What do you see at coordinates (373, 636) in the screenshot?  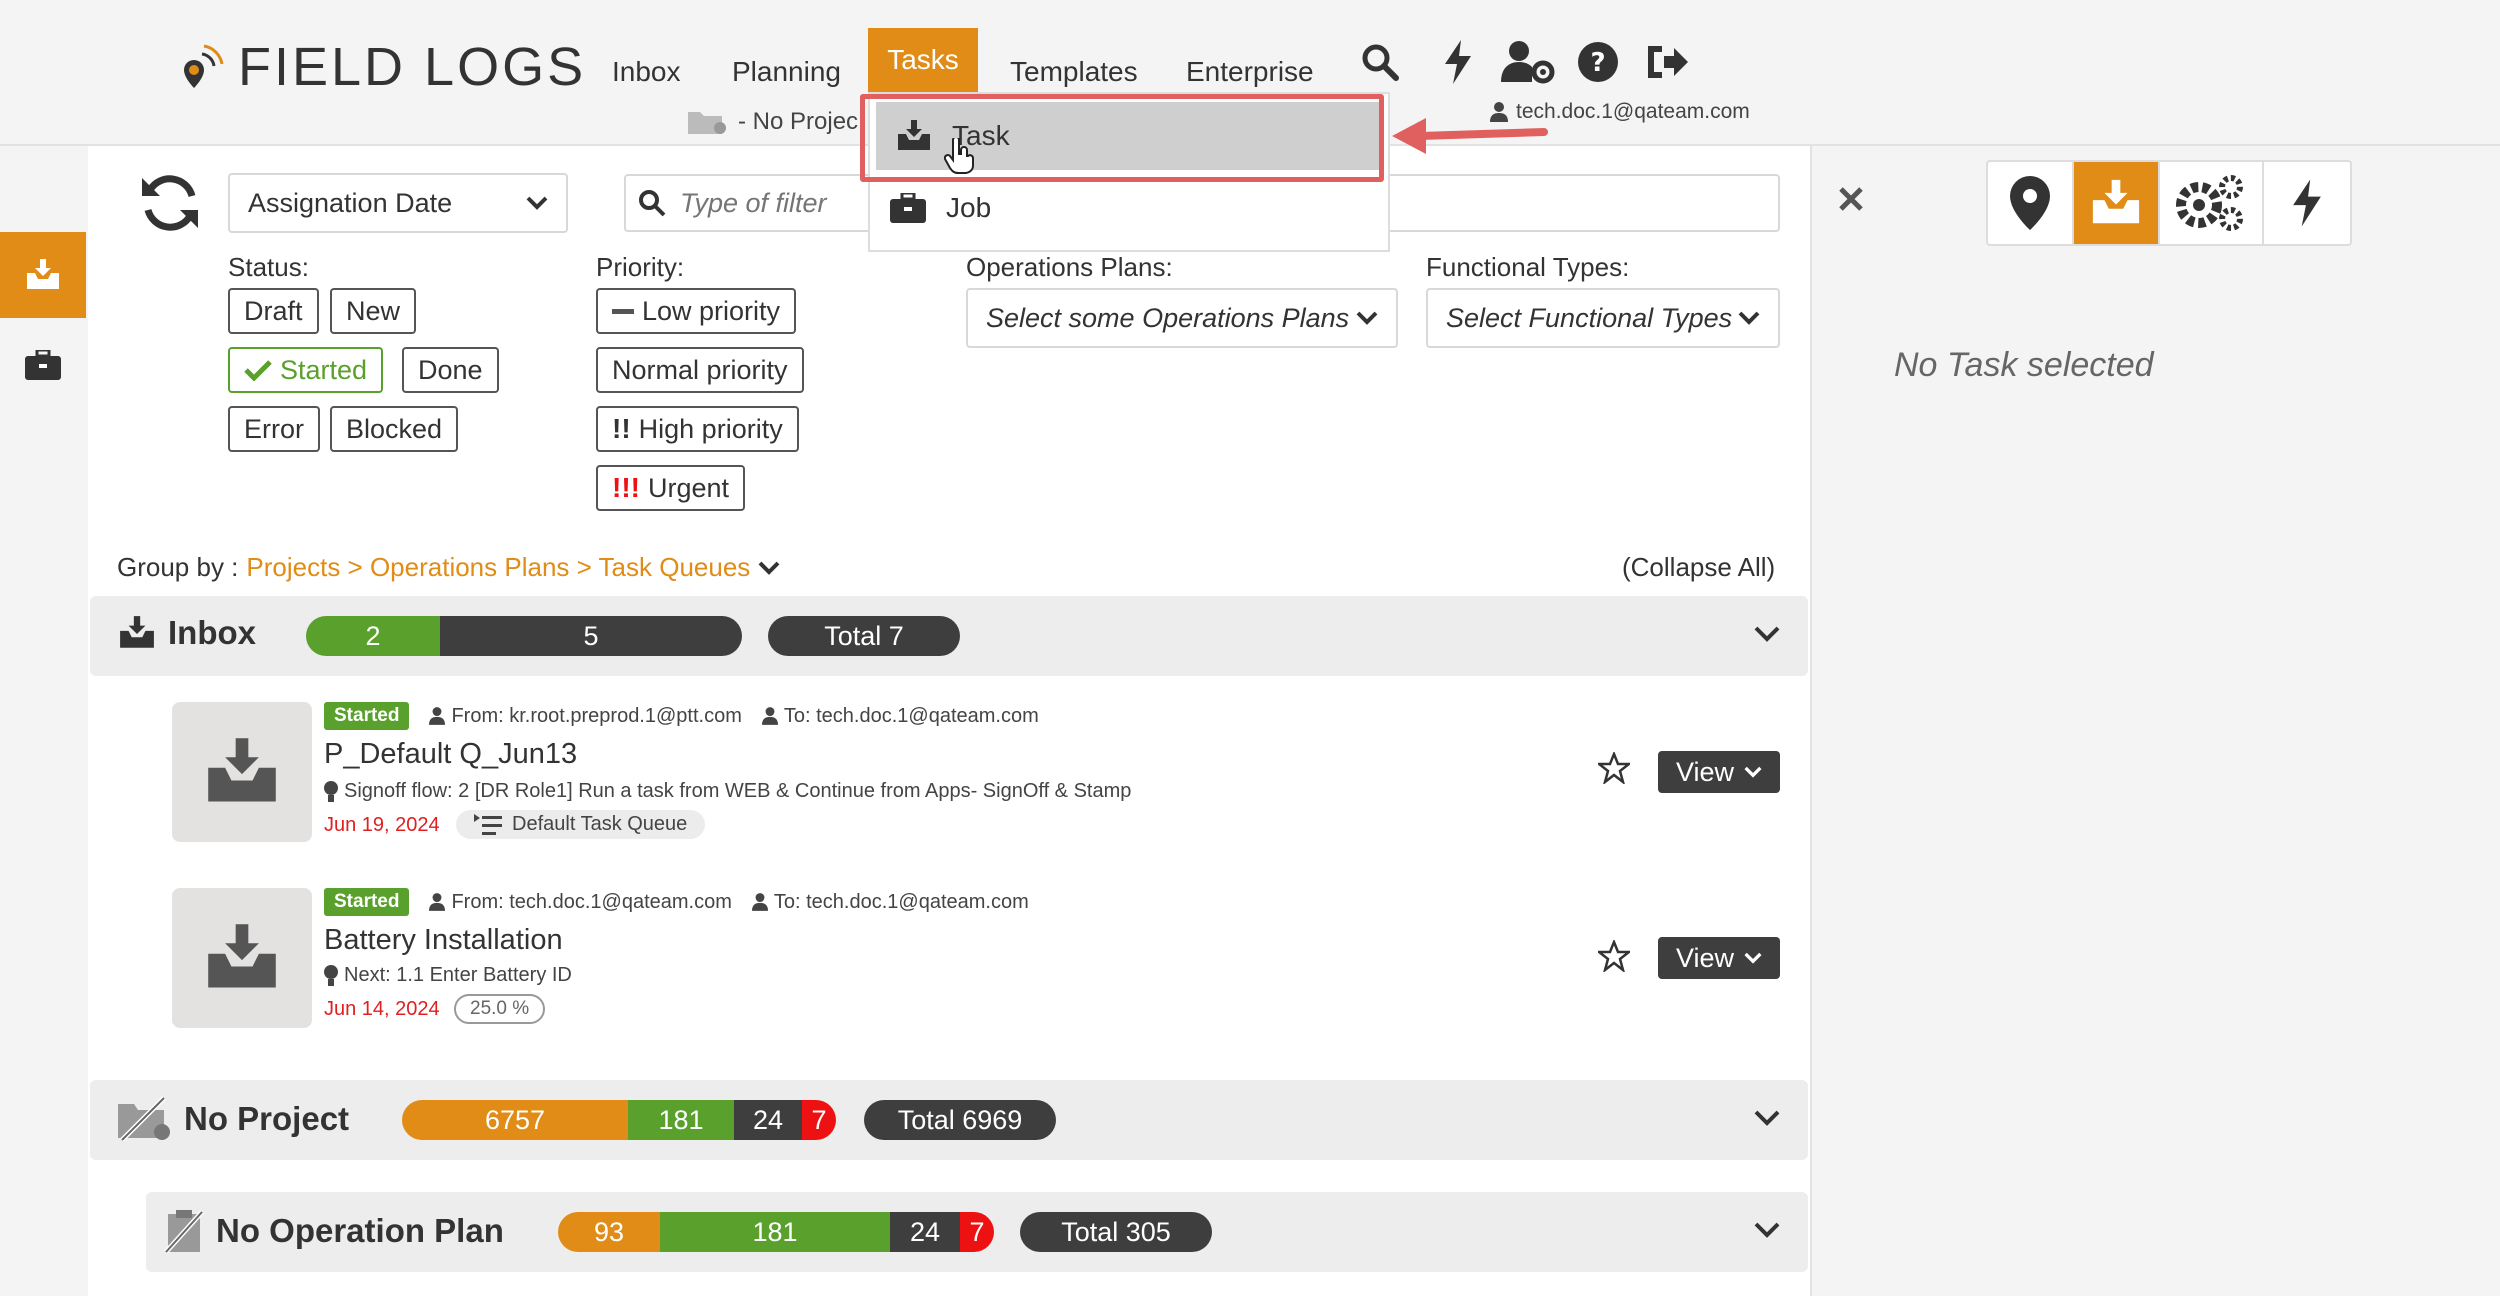 I see `inbox-count-green: 2` at bounding box center [373, 636].